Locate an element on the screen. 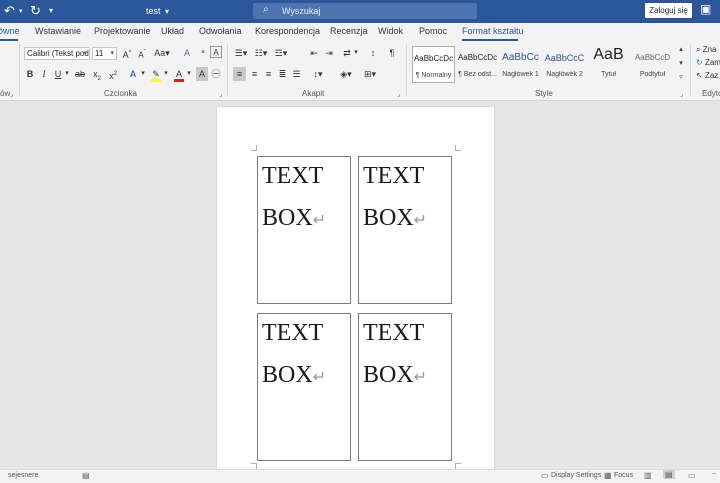 Image resolution: width=720 pixels, height=483 pixels. decrease-indent-icon: ⇤ is located at coordinates (314, 53).